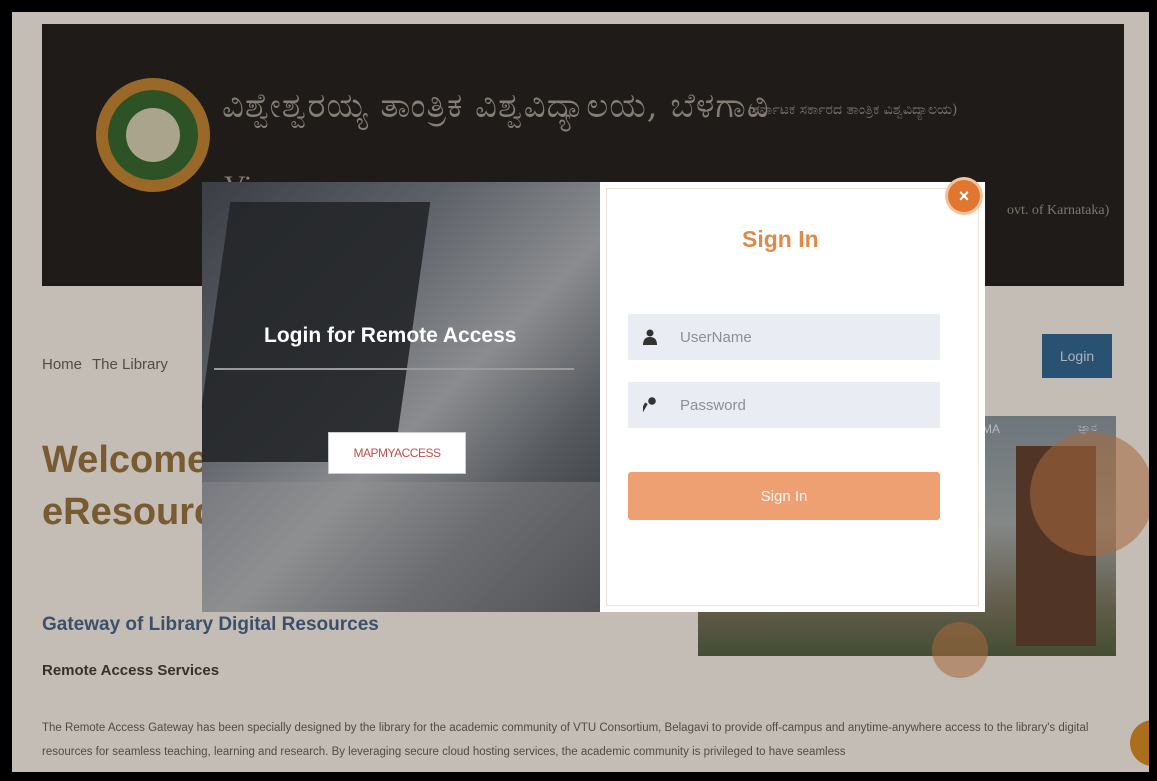 This screenshot has width=1157, height=781. Describe the element at coordinates (964, 196) in the screenshot. I see `close-icon: ×` at that location.